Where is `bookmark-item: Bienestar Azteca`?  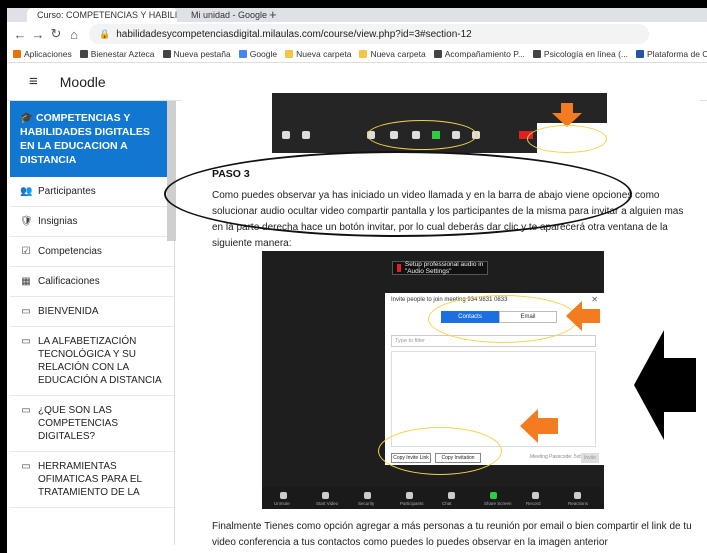
bookmark-item: Bienestar Azteca is located at coordinates (117, 54).